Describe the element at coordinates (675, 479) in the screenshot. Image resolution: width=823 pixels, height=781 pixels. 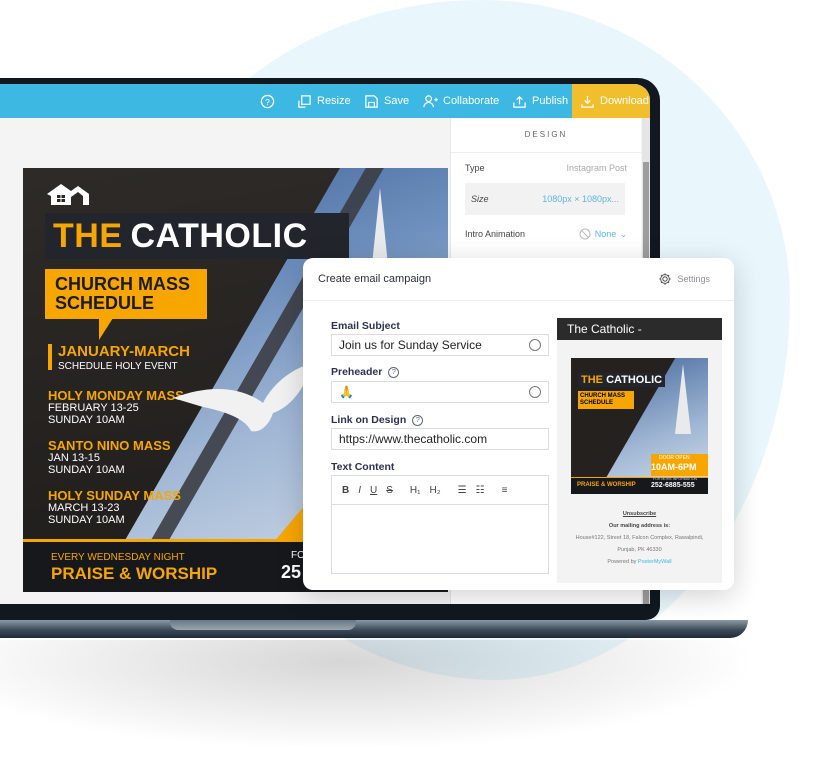
I see `thumb-more-info: FOR MORE INFORMATION` at that location.